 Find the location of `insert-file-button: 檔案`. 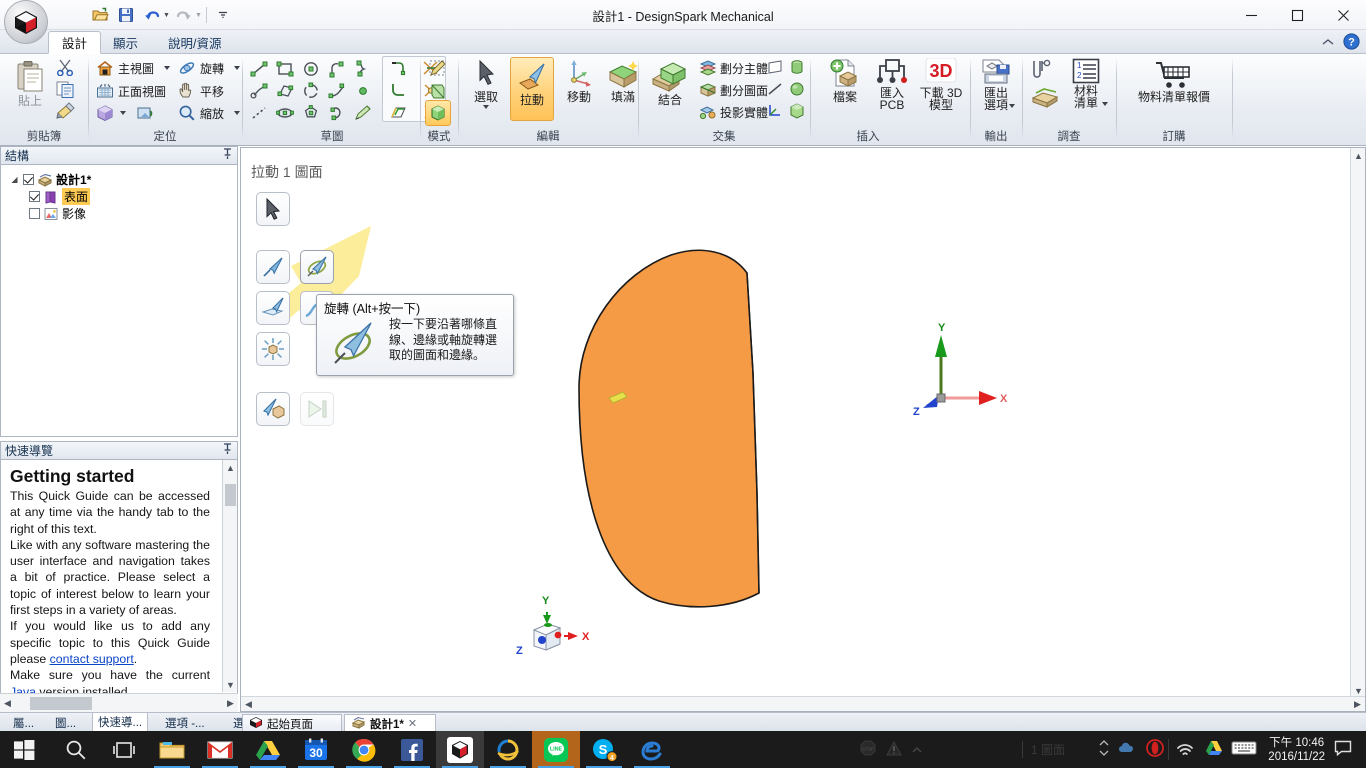

insert-file-button: 檔案 is located at coordinates (845, 81).